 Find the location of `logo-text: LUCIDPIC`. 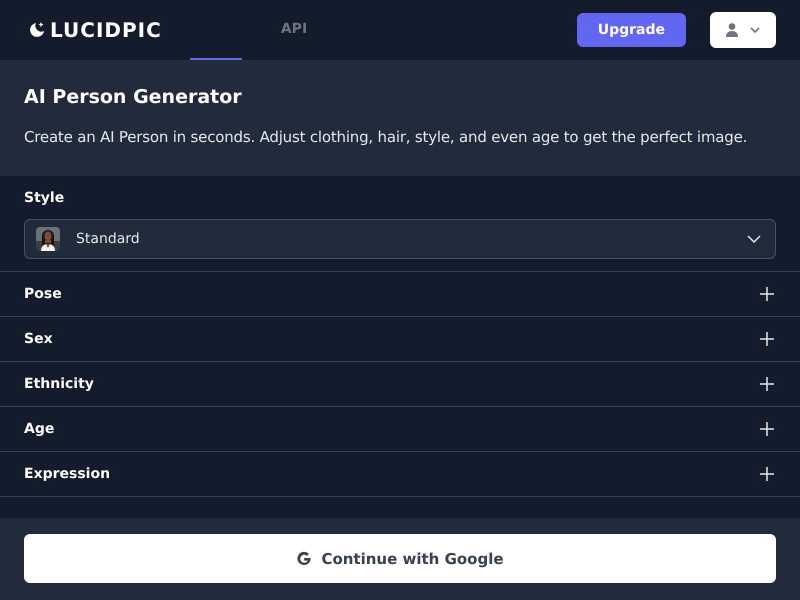

logo-text: LUCIDPIC is located at coordinates (106, 30).